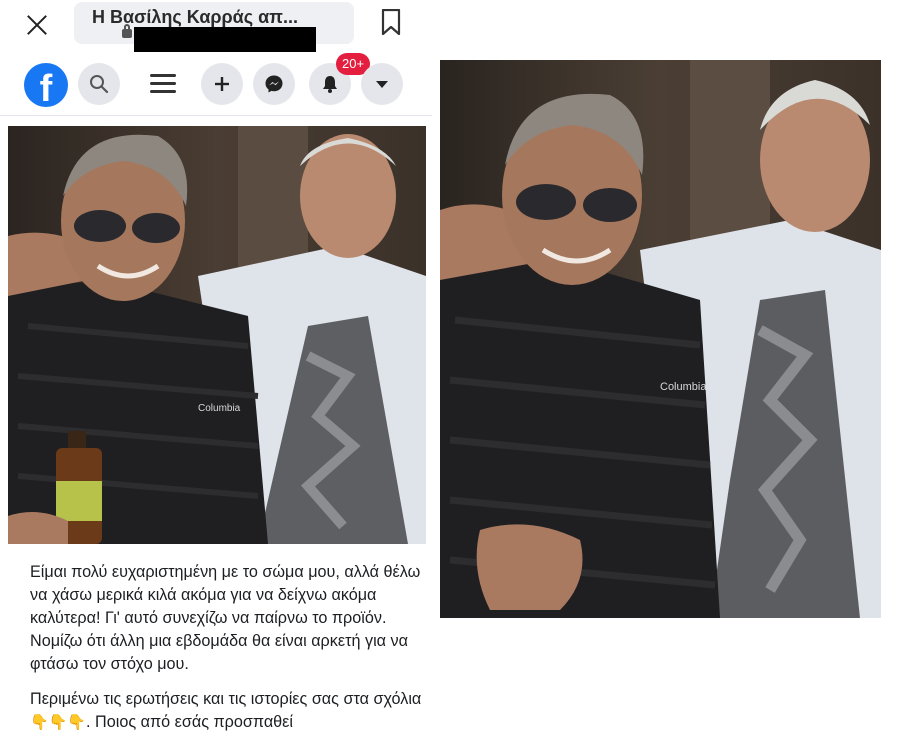 This screenshot has width=906, height=751. What do you see at coordinates (163, 85) in the screenshot?
I see `menu-icon` at bounding box center [163, 85].